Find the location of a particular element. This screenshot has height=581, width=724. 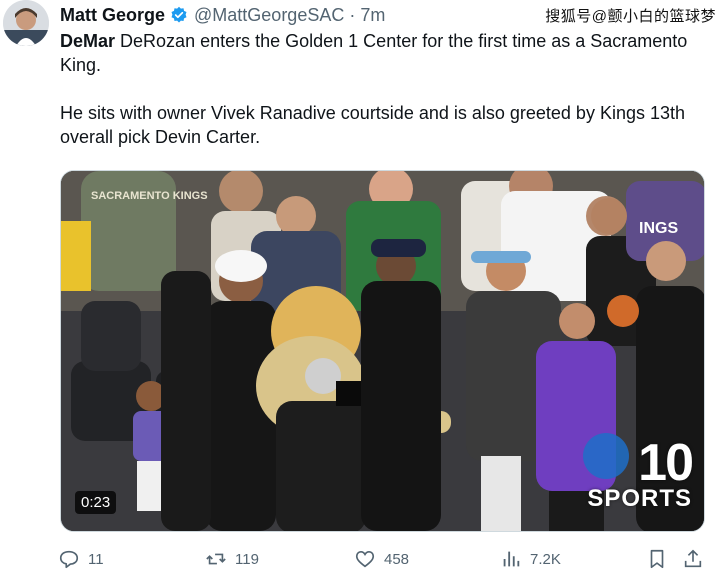

broadcast-logo: 10 SPORTS is located at coordinates (638, 472).